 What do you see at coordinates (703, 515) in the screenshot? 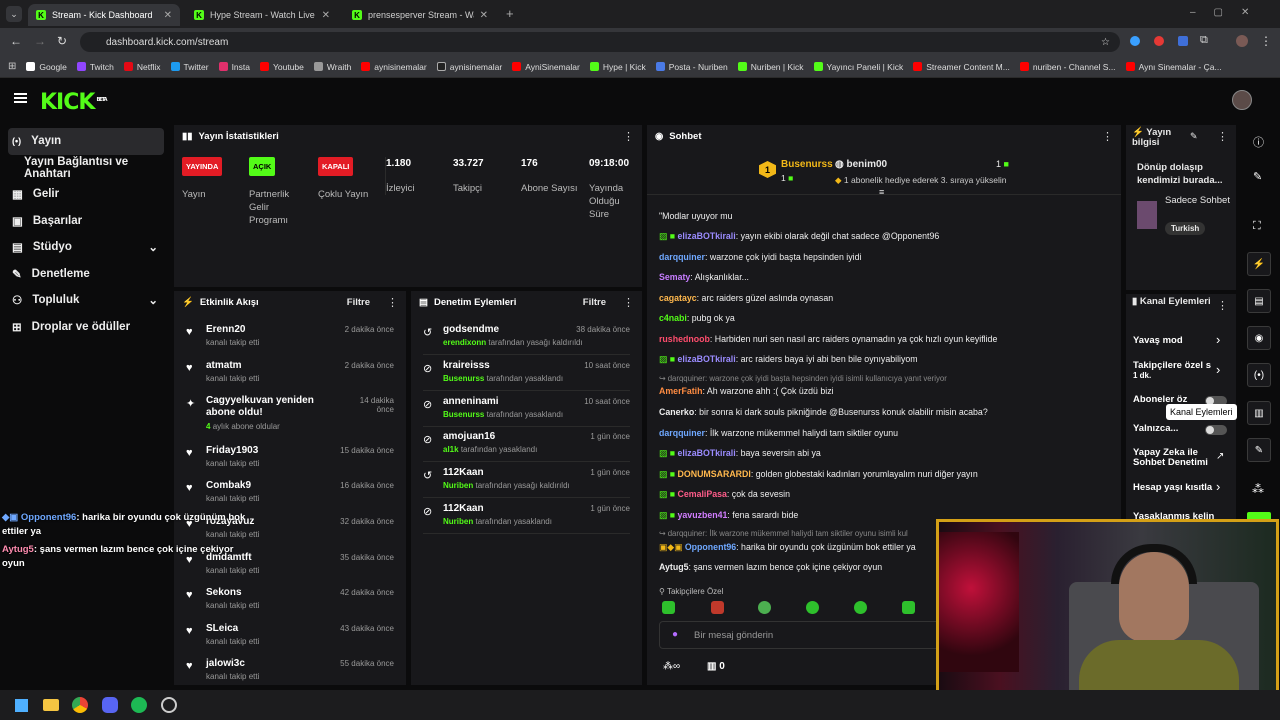
I see `chat-username: yavuzben41` at bounding box center [703, 515].